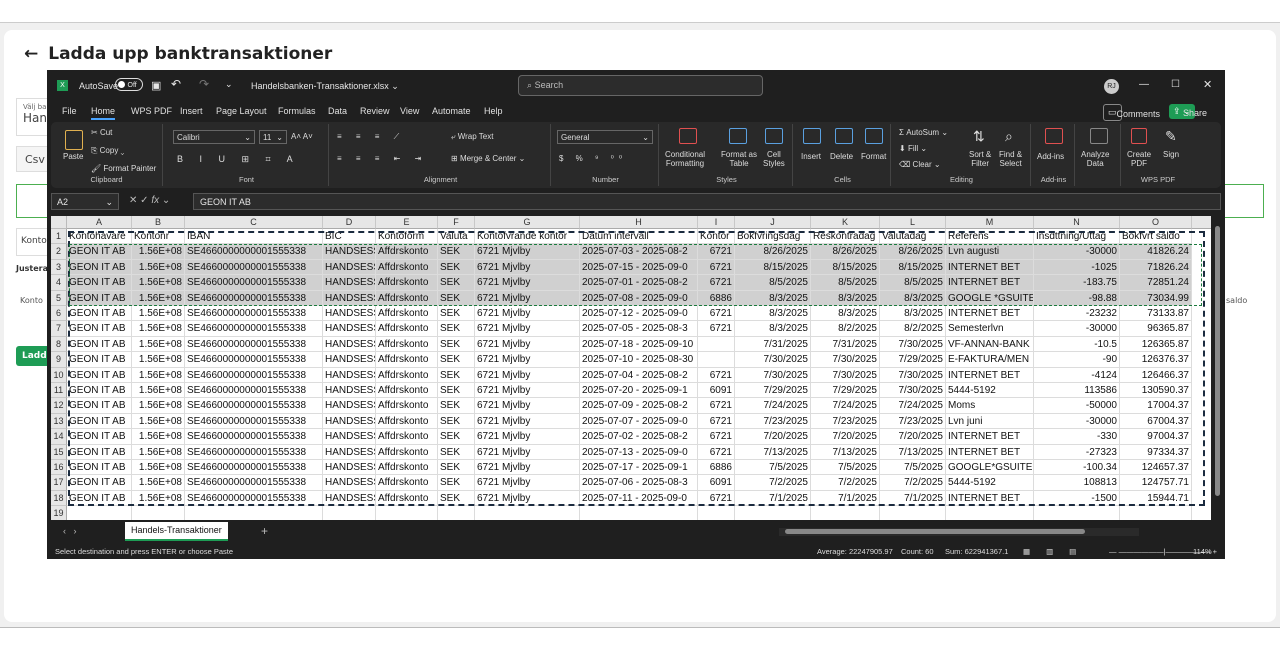  What do you see at coordinates (1156, 513) in the screenshot?
I see `cell-O19` at bounding box center [1156, 513].